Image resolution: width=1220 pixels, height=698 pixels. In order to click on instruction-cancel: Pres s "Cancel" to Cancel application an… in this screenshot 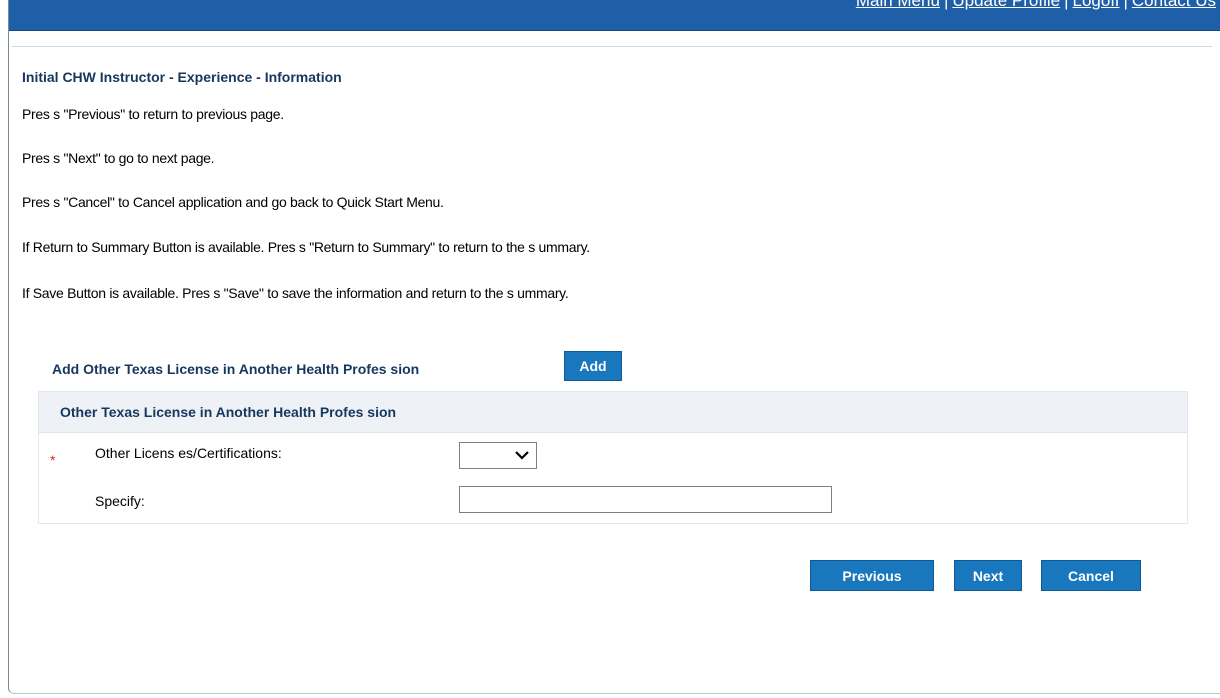, I will do `click(233, 202)`.